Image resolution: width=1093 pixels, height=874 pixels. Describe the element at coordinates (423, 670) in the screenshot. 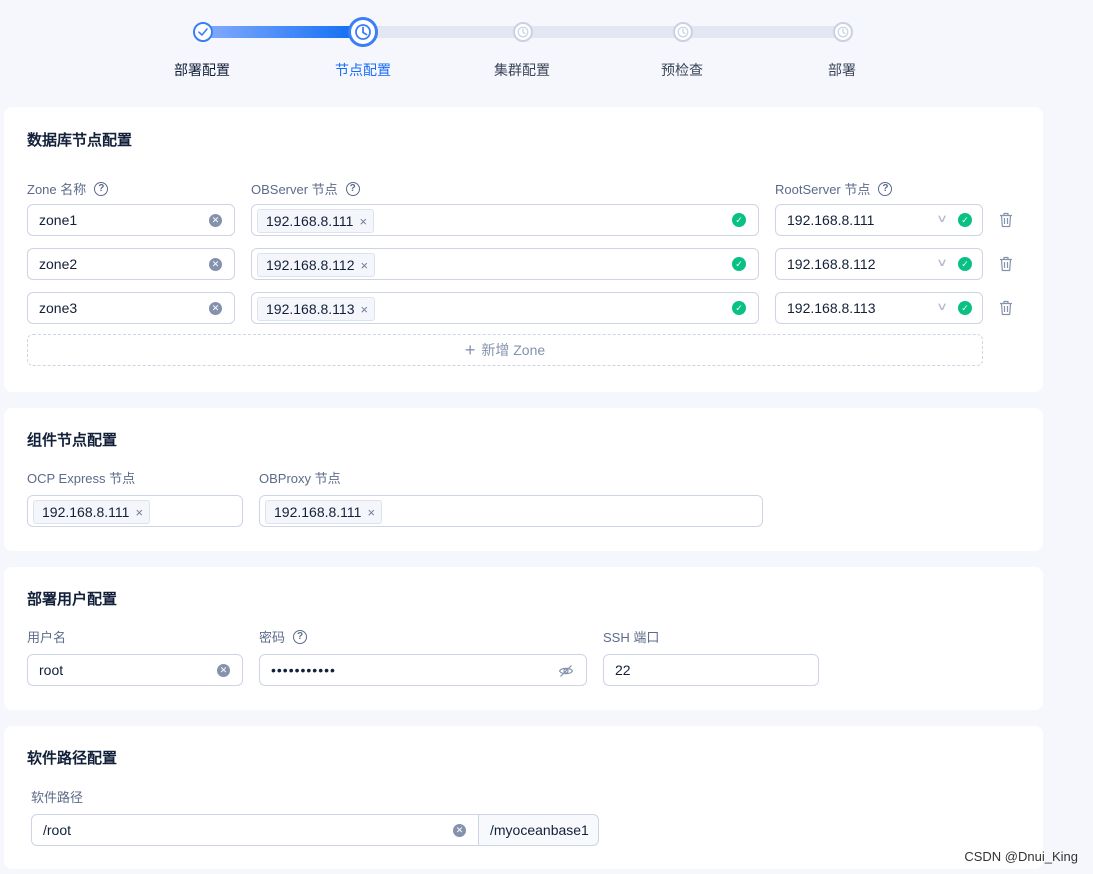

I see `password-input: •••••••••••` at that location.